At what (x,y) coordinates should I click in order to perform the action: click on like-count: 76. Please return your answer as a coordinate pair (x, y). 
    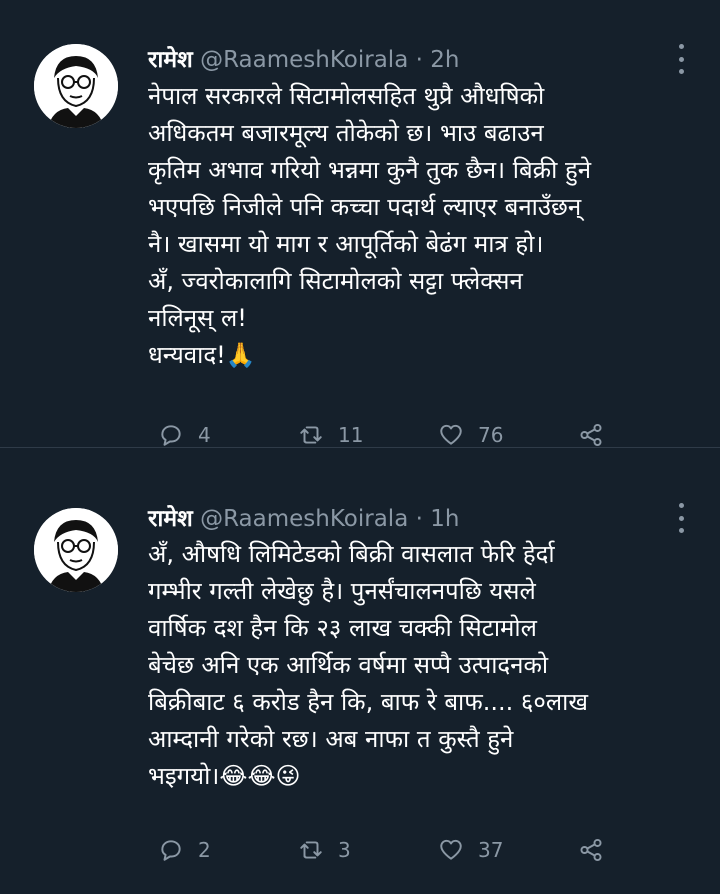
    Looking at the image, I should click on (491, 435).